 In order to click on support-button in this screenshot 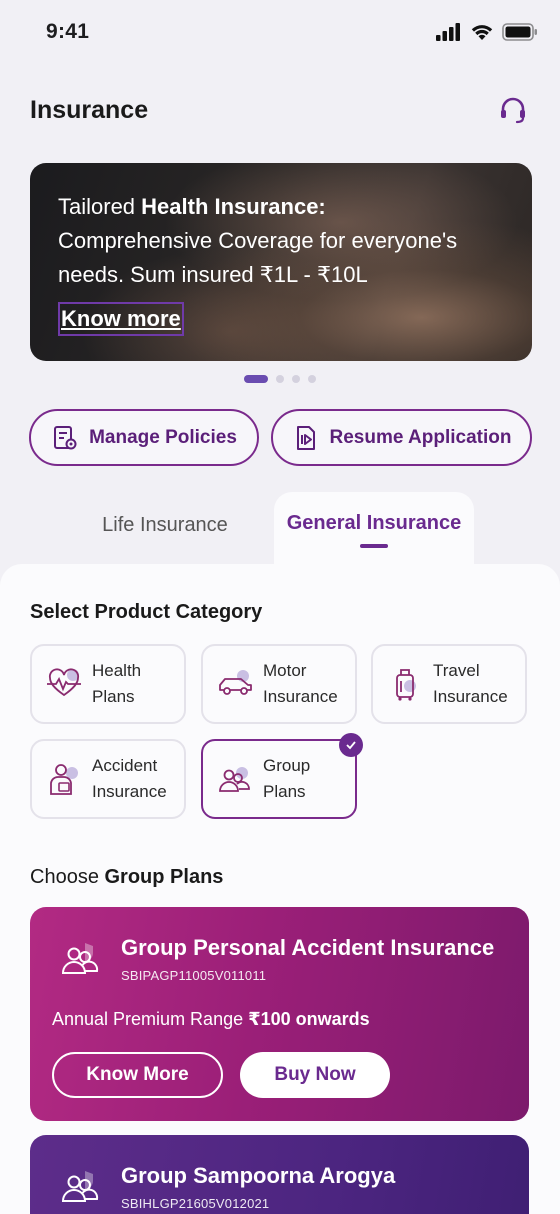, I will do `click(513, 110)`.